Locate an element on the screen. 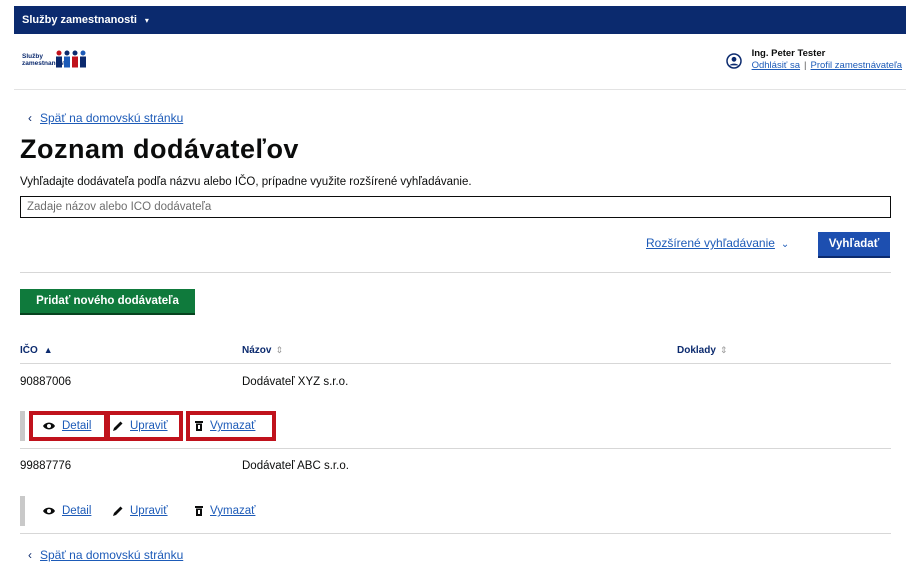 Image resolution: width=906 pixels, height=564 pixels. employer-profile-link: Profil zamestnávateľa is located at coordinates (856, 65).